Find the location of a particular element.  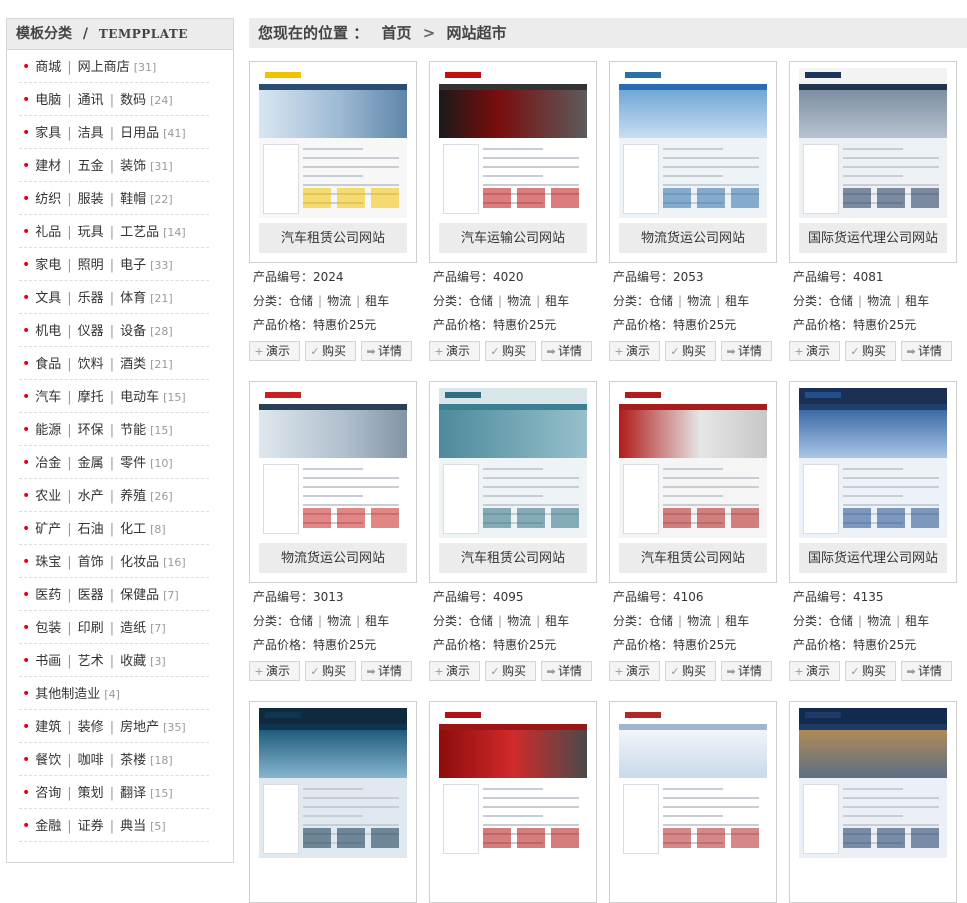

category-link: 玩具 is located at coordinates (91, 232).